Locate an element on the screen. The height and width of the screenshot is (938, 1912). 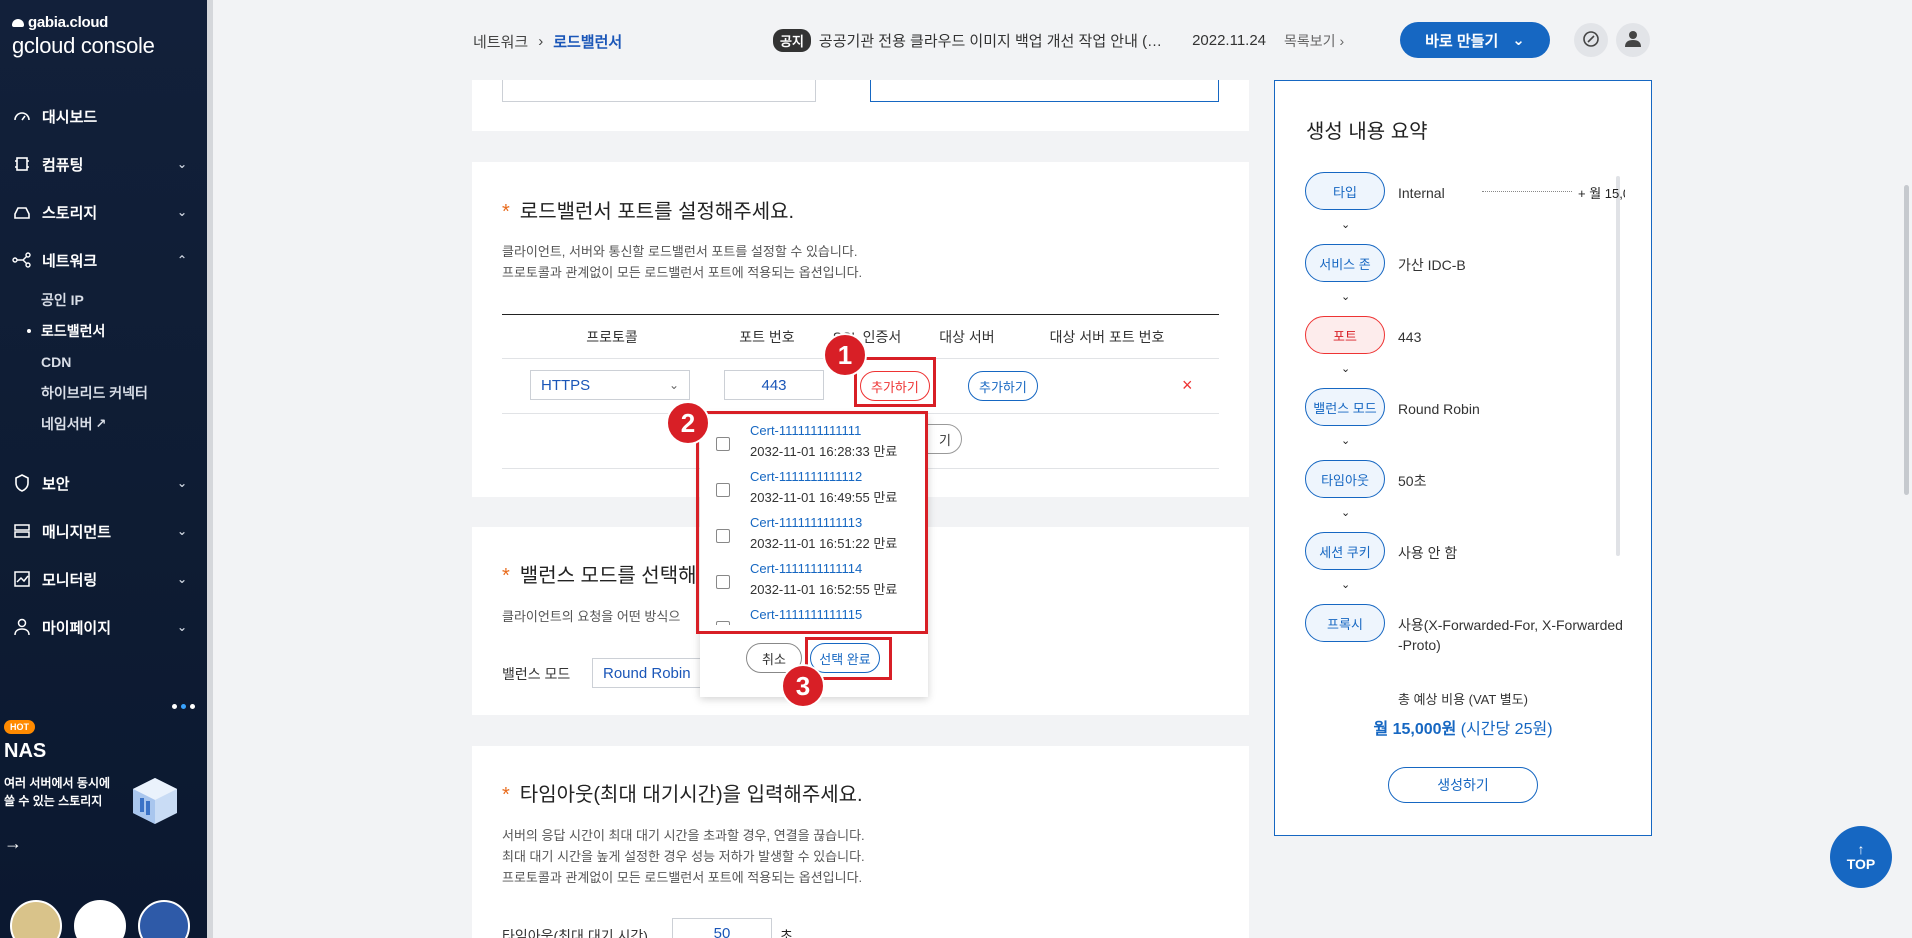
help-line: 클라이언트, 서버와 통신할 로드밸런서 포트를 설정할 수 있습니다. is located at coordinates (680, 251).